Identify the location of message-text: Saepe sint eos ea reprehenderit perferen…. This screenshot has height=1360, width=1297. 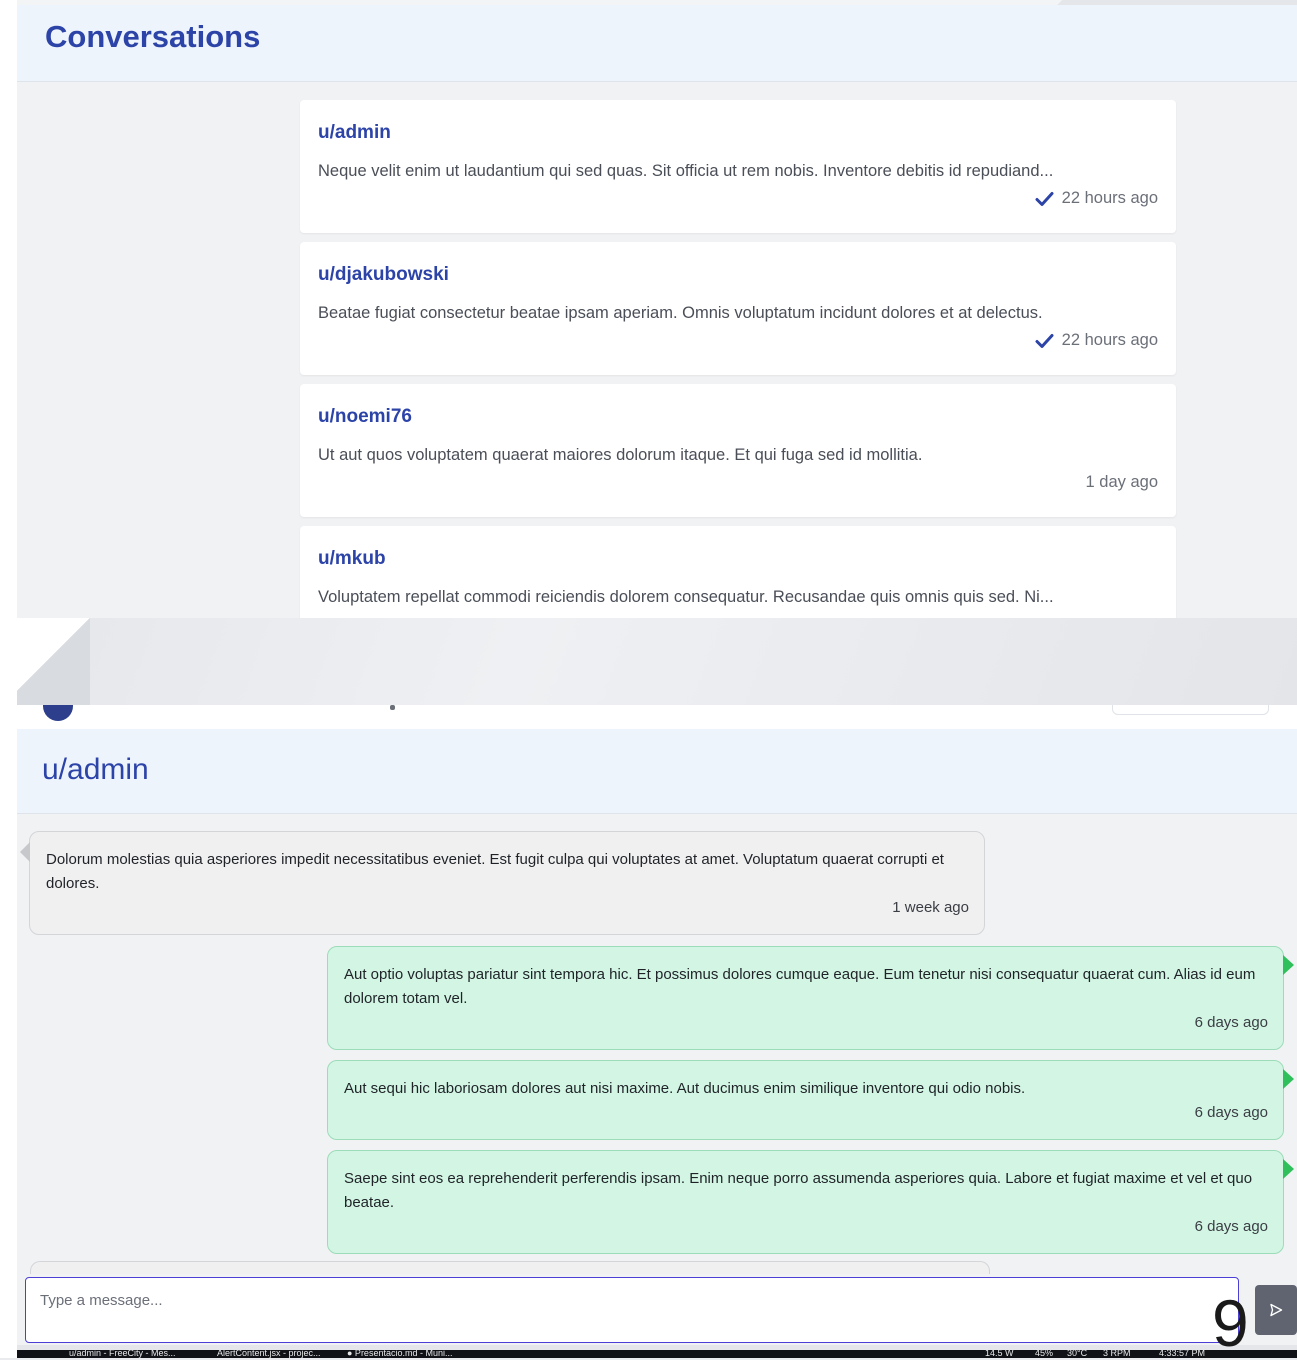
(798, 1190).